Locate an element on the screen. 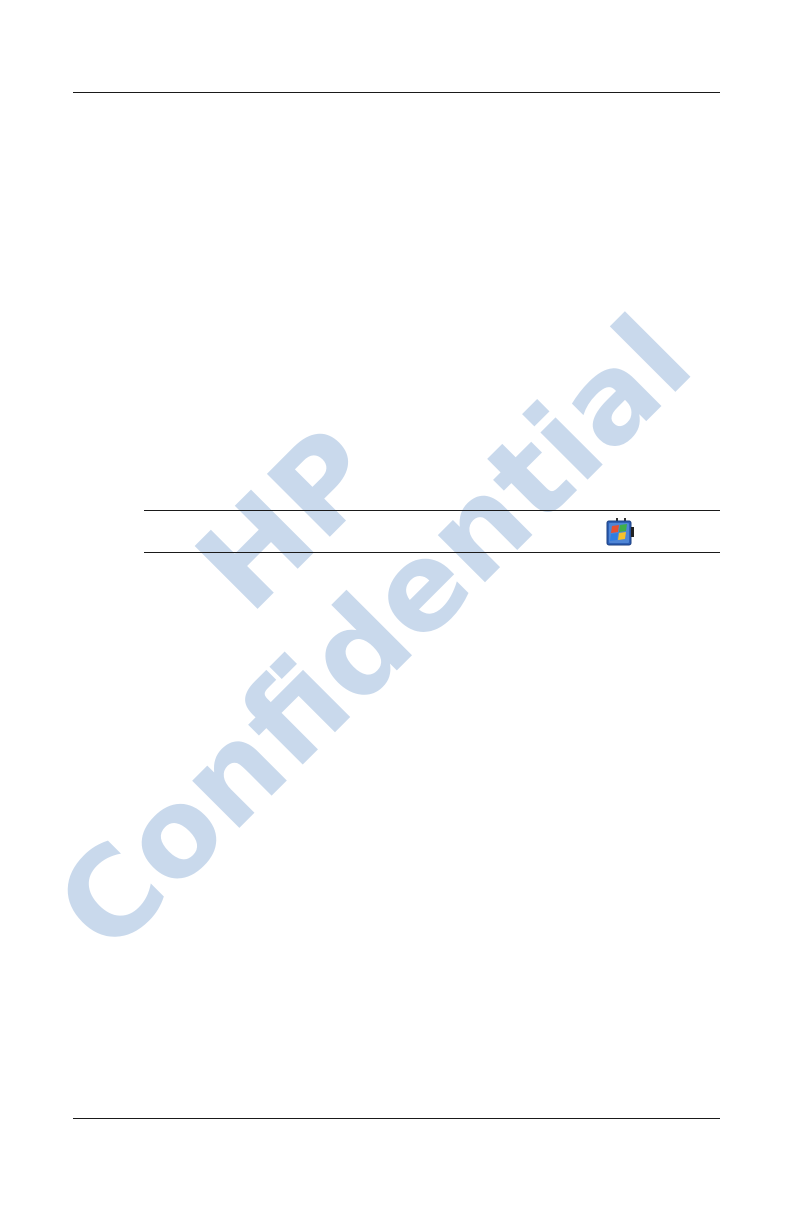 This screenshot has height=1224, width=792. note-bottom-rule is located at coordinates (432, 552).